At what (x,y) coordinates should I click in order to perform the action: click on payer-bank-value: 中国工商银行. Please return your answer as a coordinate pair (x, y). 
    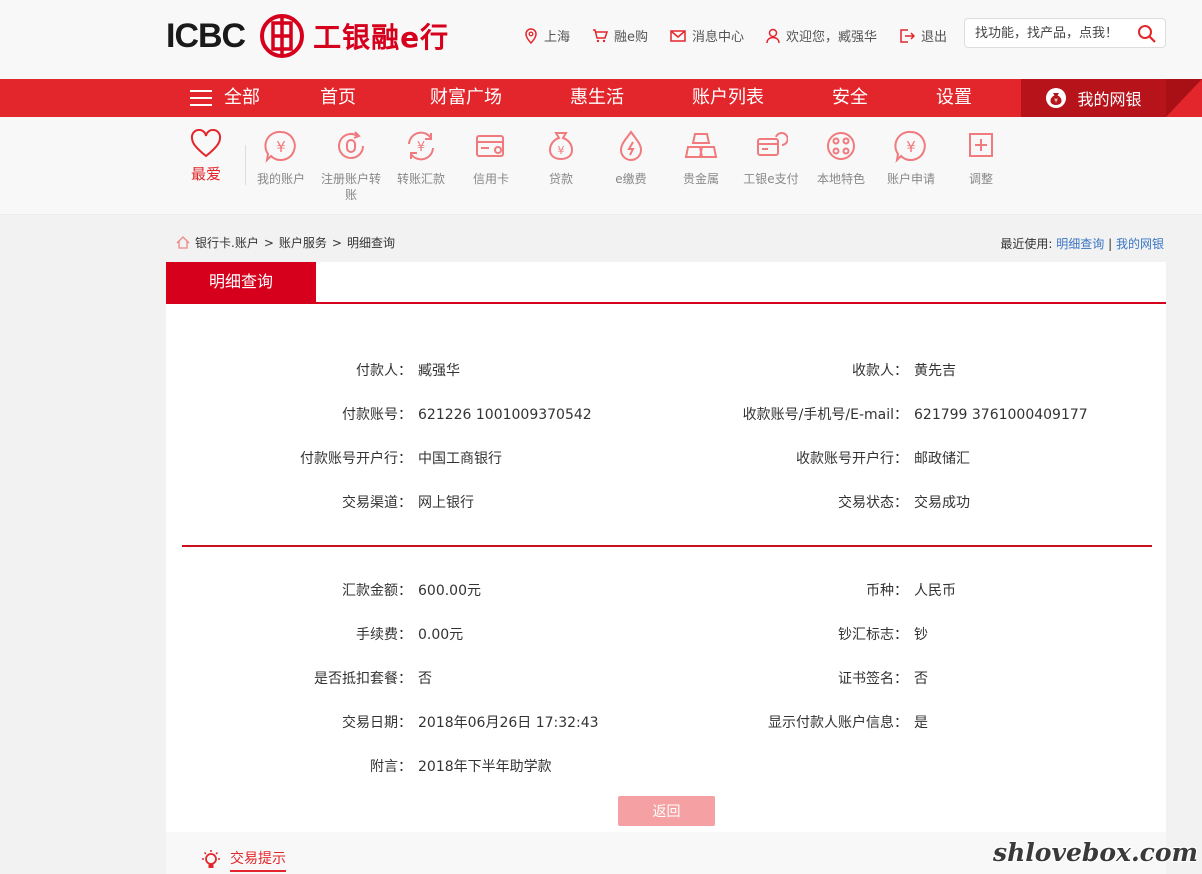
    Looking at the image, I should click on (460, 459).